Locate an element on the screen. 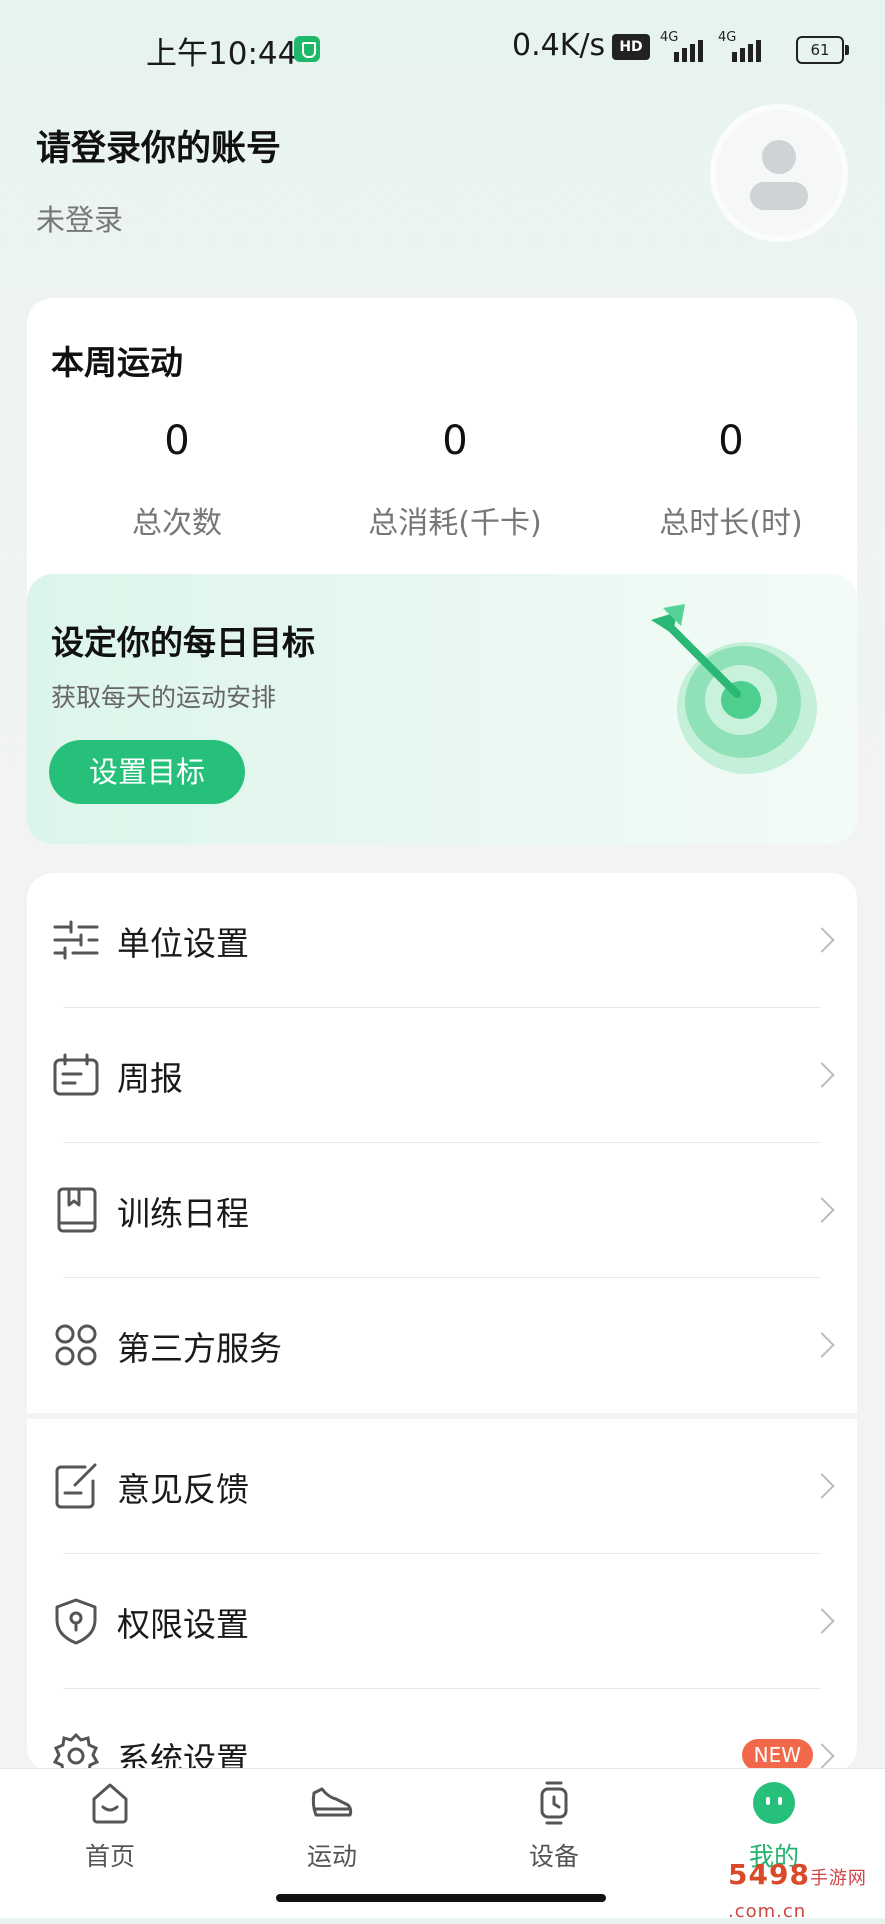 The height and width of the screenshot is (1924, 885). book-icon is located at coordinates (77, 1210).